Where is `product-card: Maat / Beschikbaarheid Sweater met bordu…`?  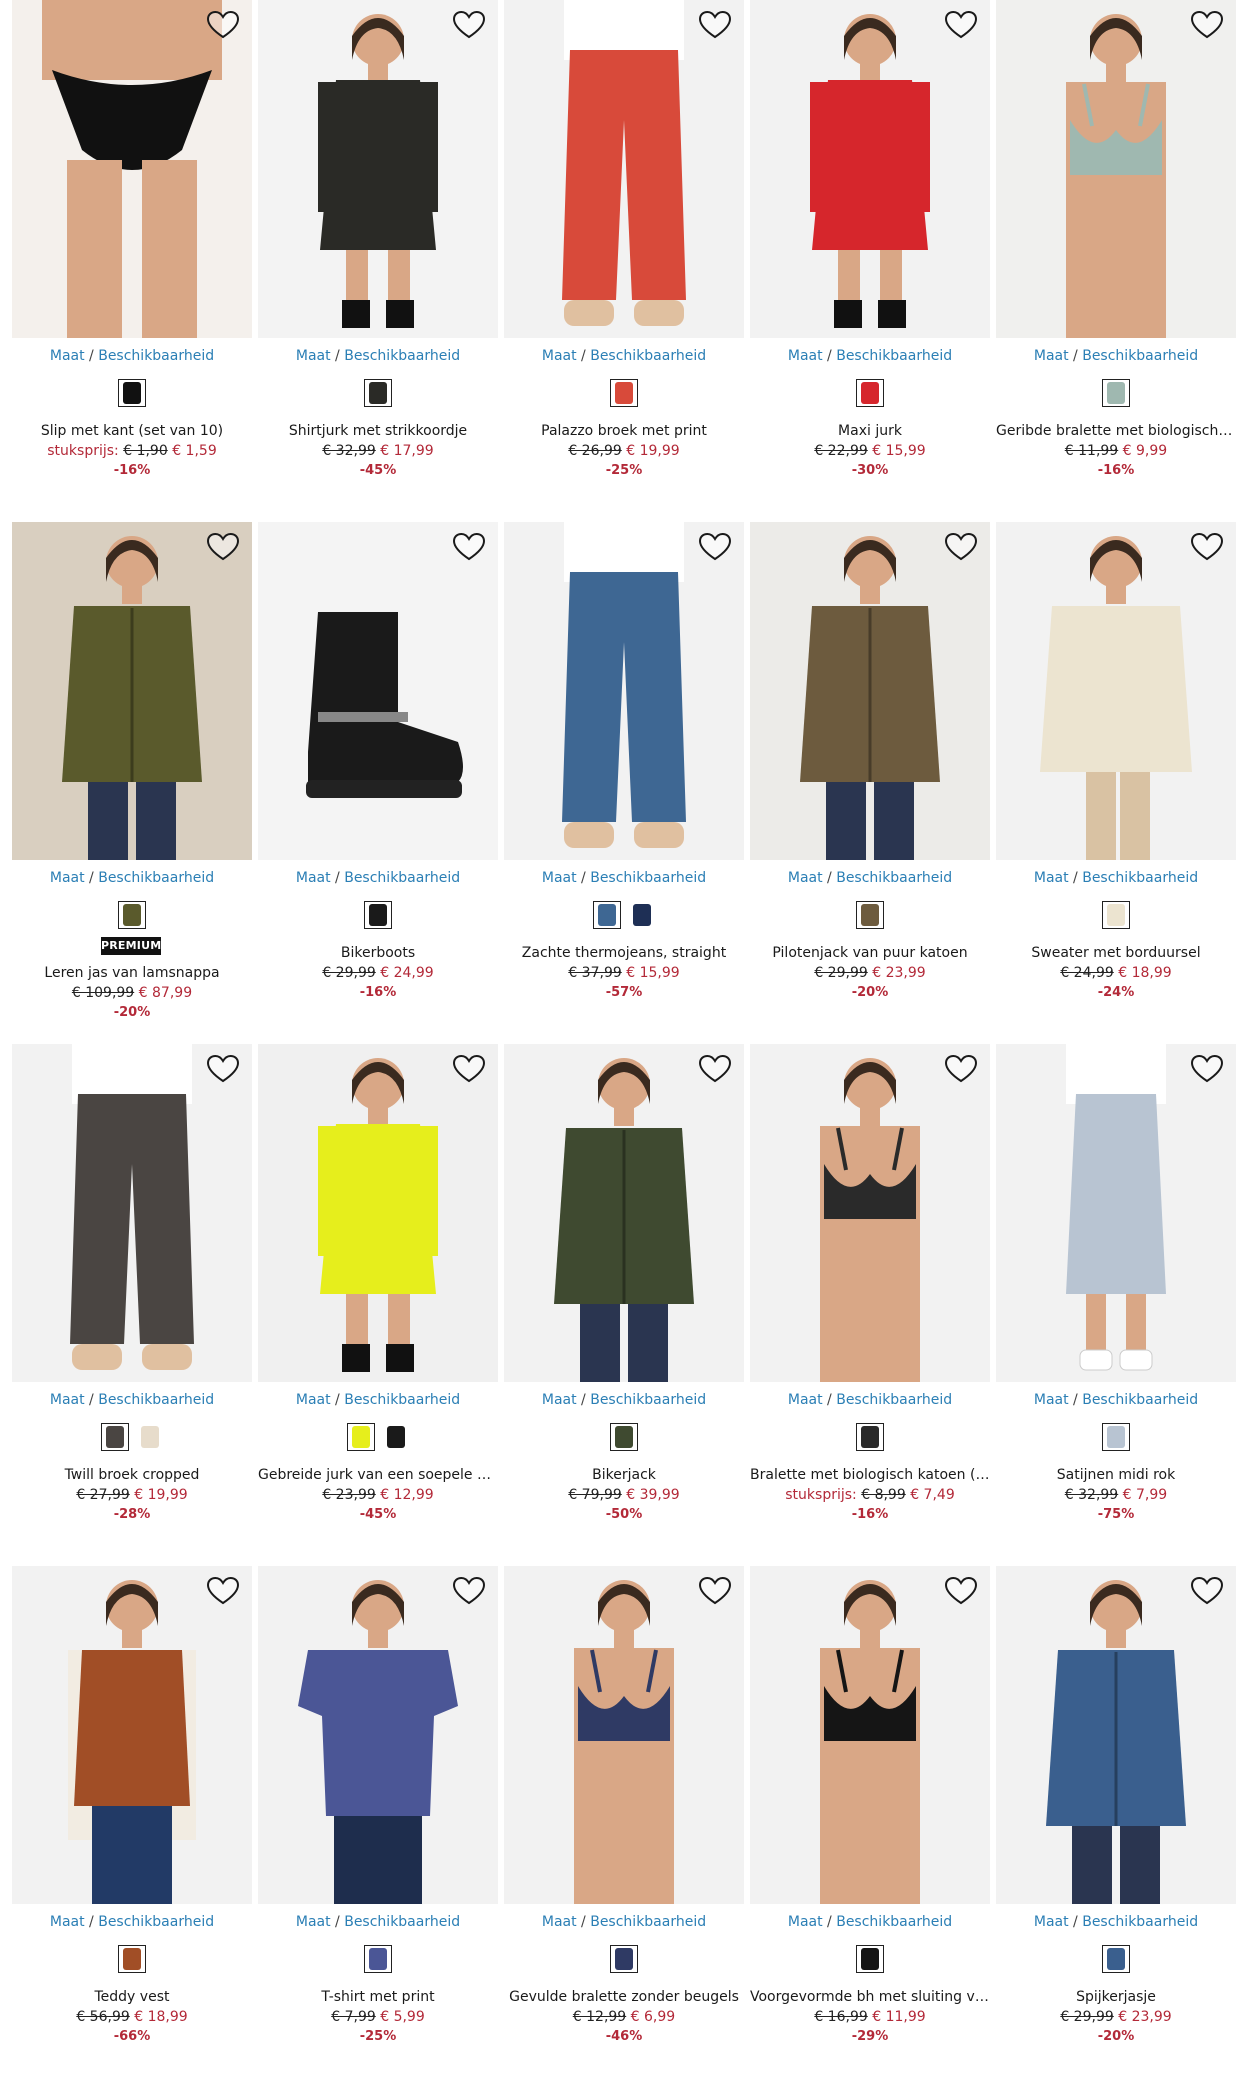
product-card: Maat / Beschikbaarheid Sweater met bordu… is located at coordinates (1116, 772).